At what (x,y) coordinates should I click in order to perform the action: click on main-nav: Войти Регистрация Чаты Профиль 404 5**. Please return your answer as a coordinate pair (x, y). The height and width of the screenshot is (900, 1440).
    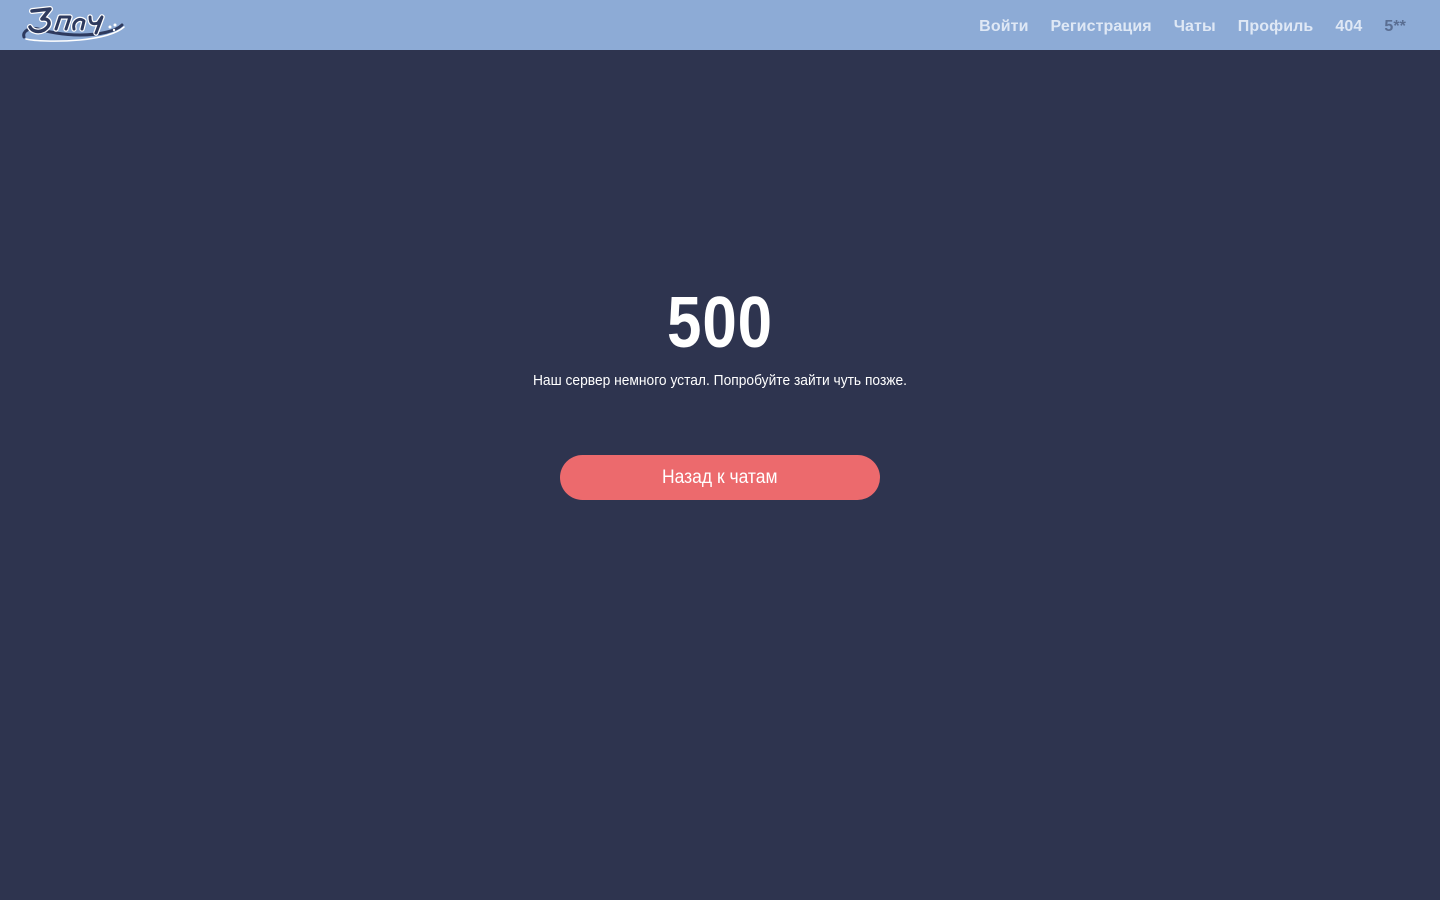
    Looking at the image, I should click on (1192, 25).